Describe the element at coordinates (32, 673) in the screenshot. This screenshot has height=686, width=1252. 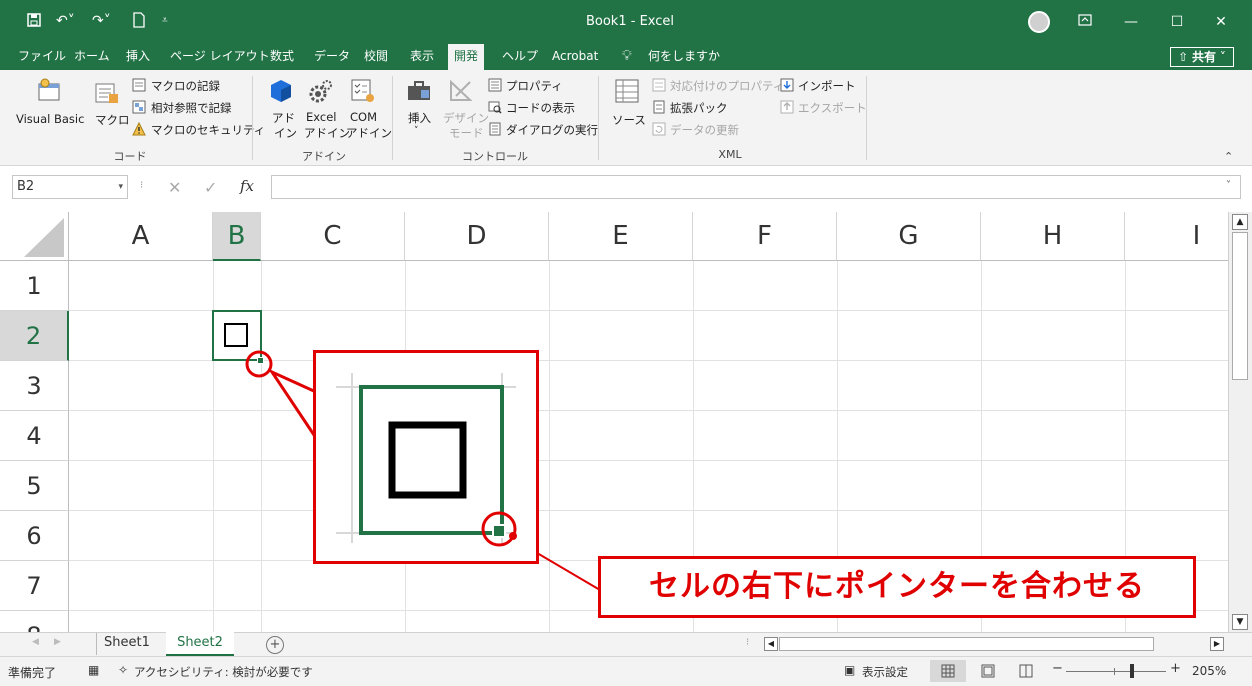
I see `ready-status: 準備完了` at that location.